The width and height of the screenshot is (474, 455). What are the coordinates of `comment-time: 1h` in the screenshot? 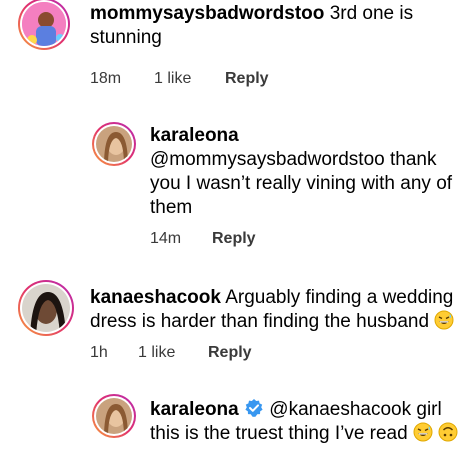 It's located at (99, 352).